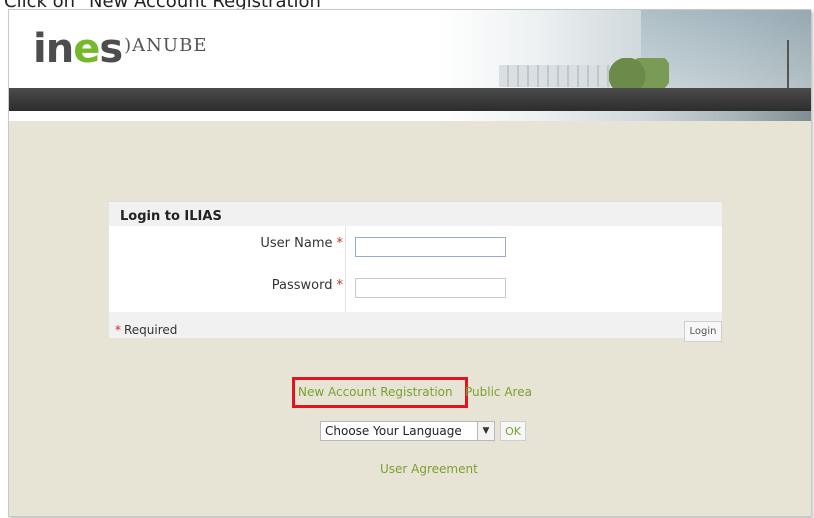 Image resolution: width=814 pixels, height=518 pixels. Describe the element at coordinates (703, 331) in the screenshot. I see `login-button: Login` at that location.